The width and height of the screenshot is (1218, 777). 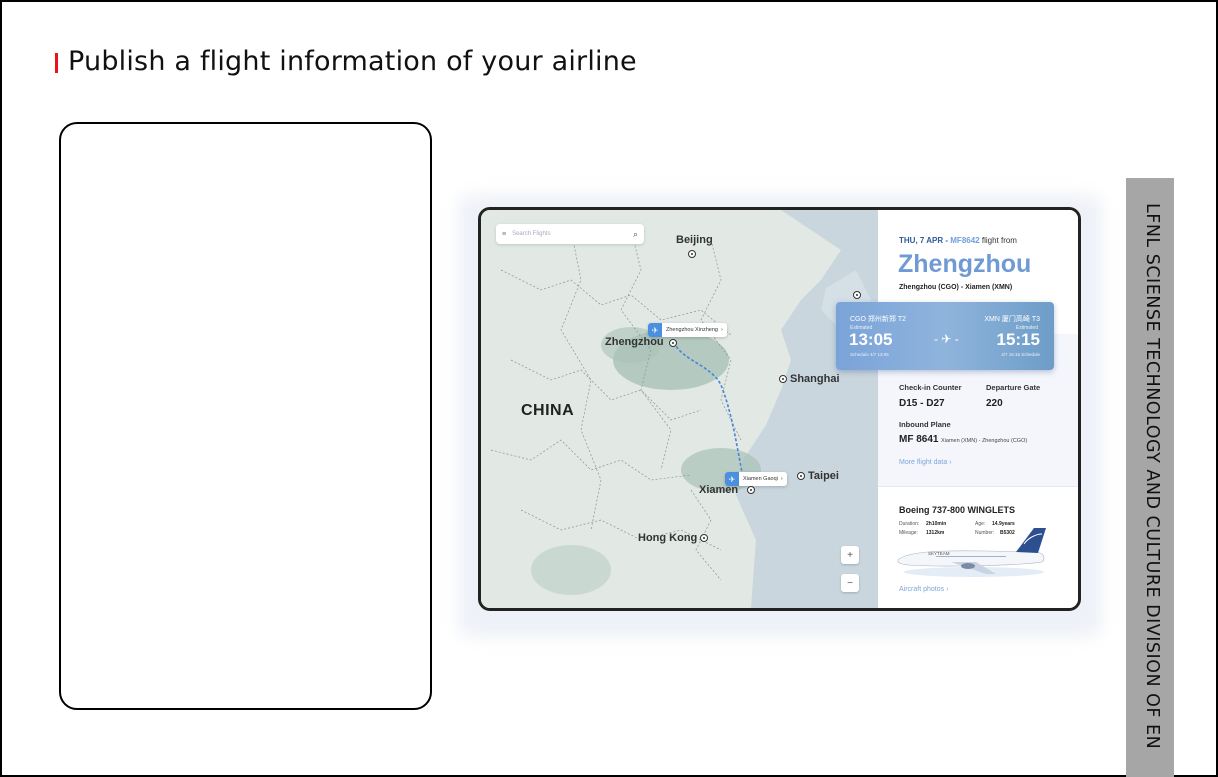 I want to click on city-dot-hongkong, so click(x=704, y=538).